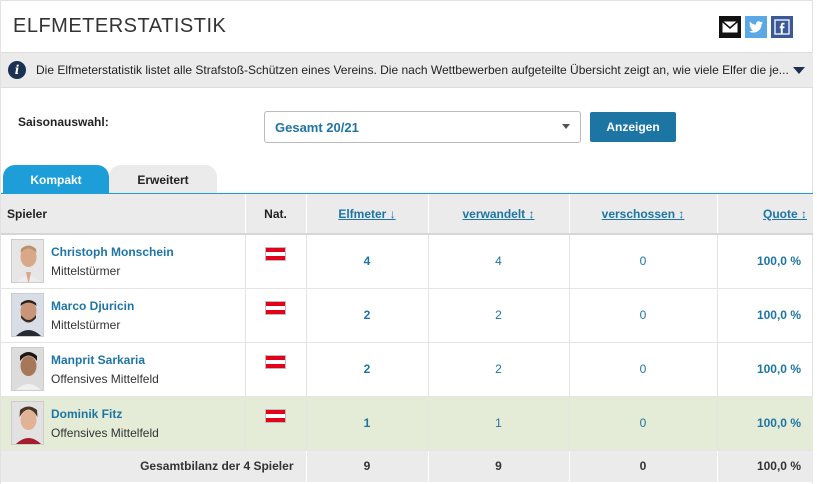 This screenshot has width=817, height=484. I want to click on header-nat: Nat., so click(275, 214).